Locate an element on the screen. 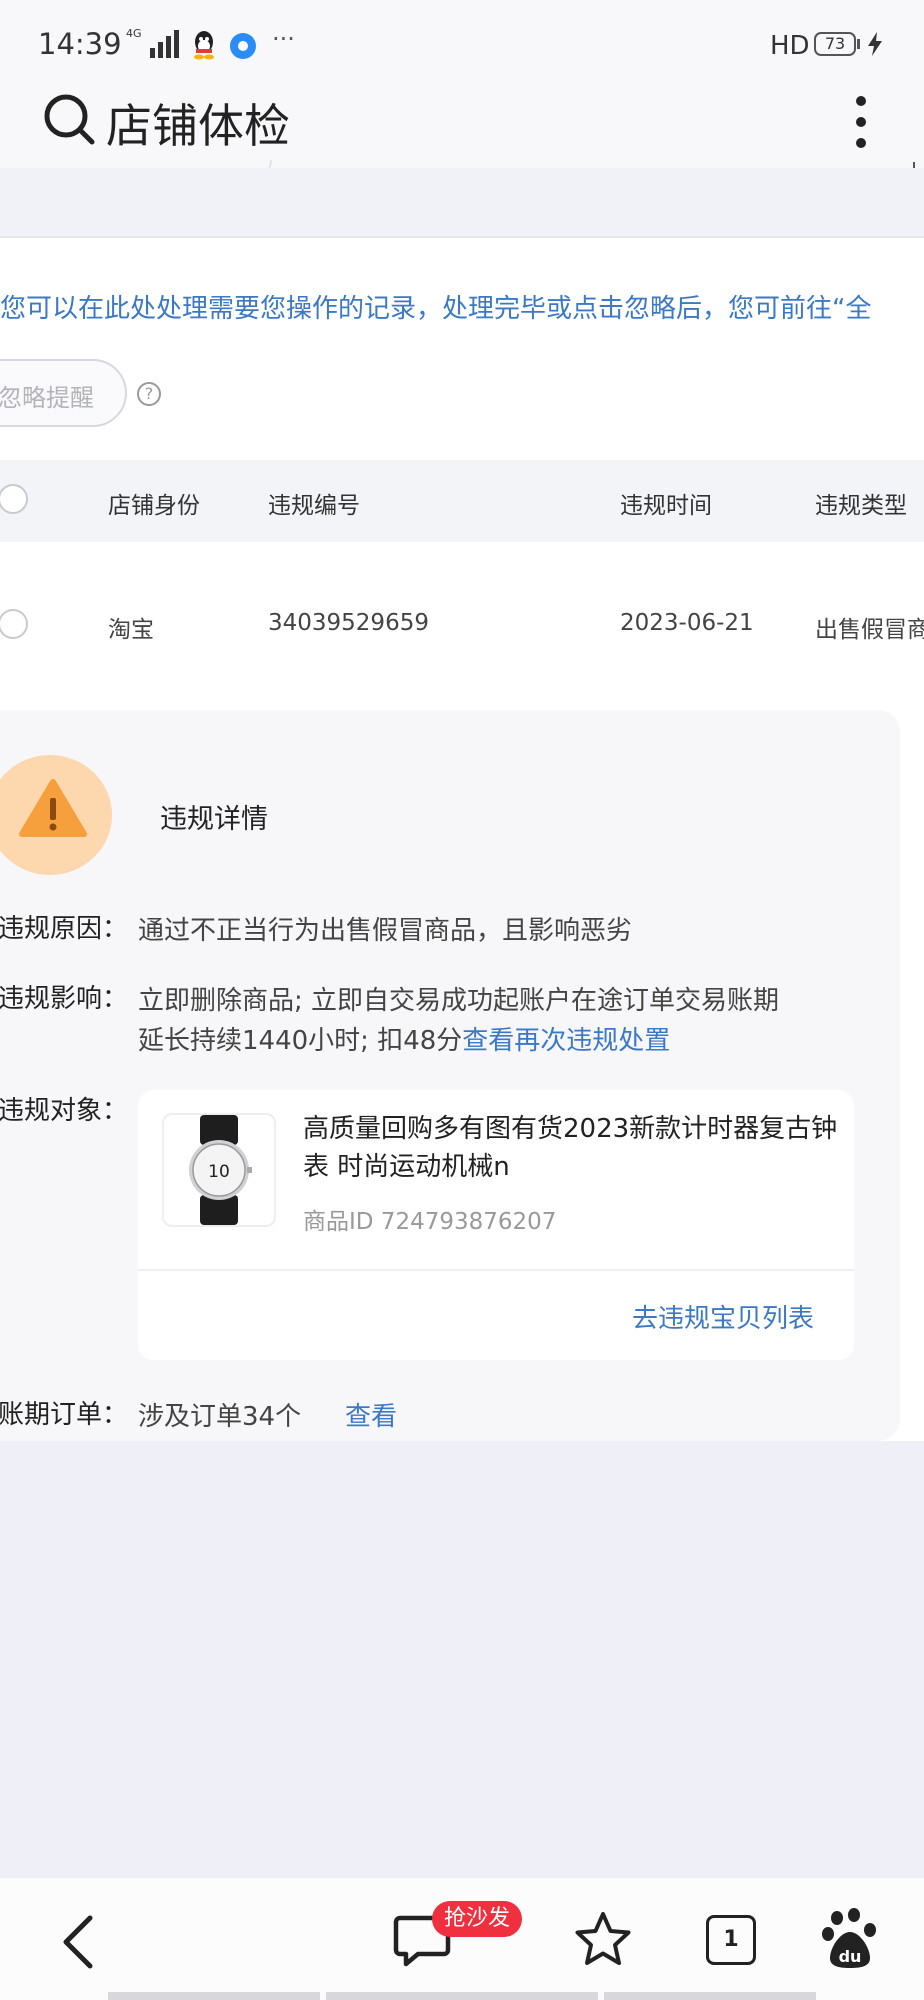  ignore-reminder-button: 忽略提醒 is located at coordinates (63, 393).